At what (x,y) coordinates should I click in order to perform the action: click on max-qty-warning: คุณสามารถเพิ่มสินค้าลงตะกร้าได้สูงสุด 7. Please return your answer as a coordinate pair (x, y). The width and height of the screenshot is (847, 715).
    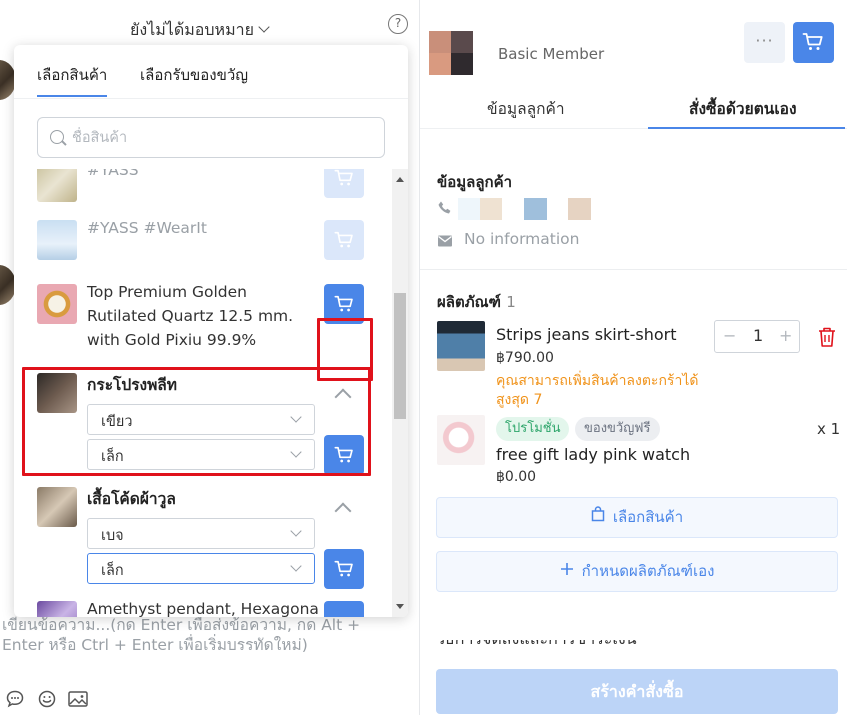
    Looking at the image, I should click on (597, 390).